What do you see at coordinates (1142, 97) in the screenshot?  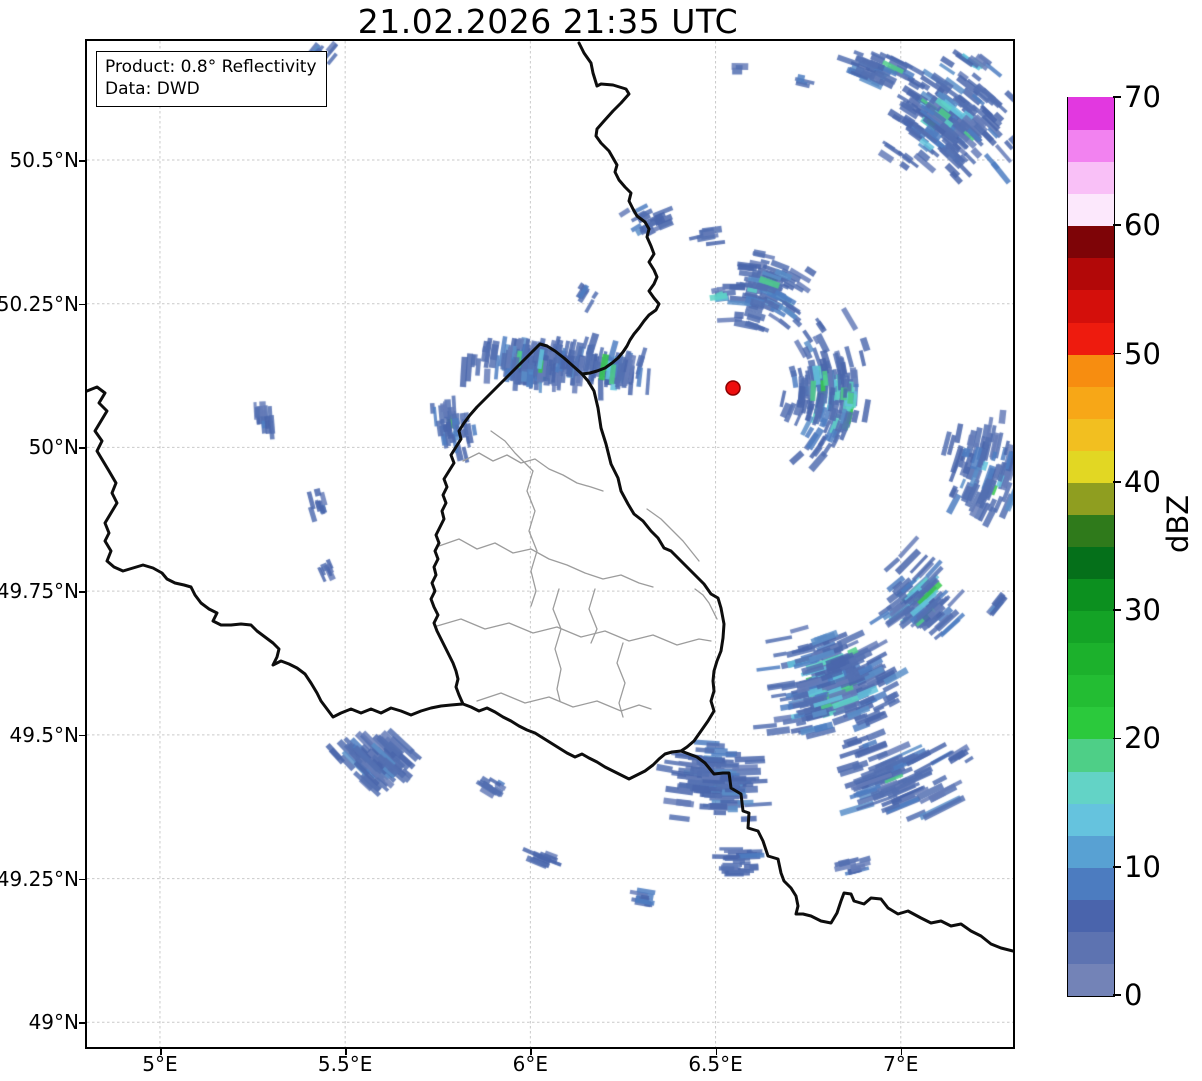 I see `colorbar-tick-label: 70` at bounding box center [1142, 97].